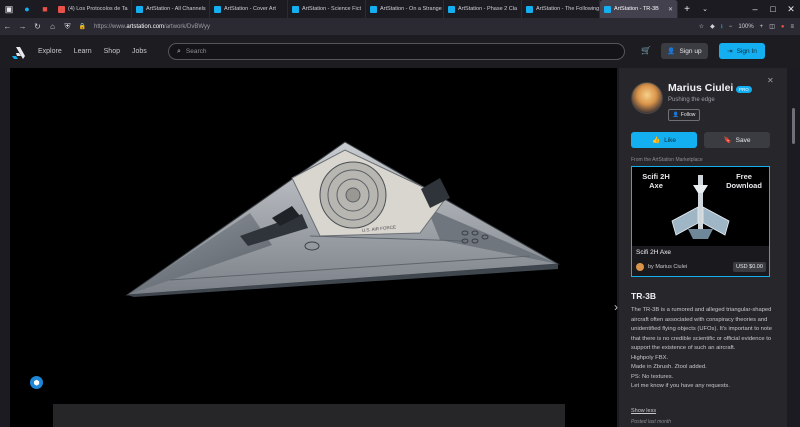 This screenshot has height=427, width=800. What do you see at coordinates (783, 27) in the screenshot?
I see `profile-icon: ●` at bounding box center [783, 27].